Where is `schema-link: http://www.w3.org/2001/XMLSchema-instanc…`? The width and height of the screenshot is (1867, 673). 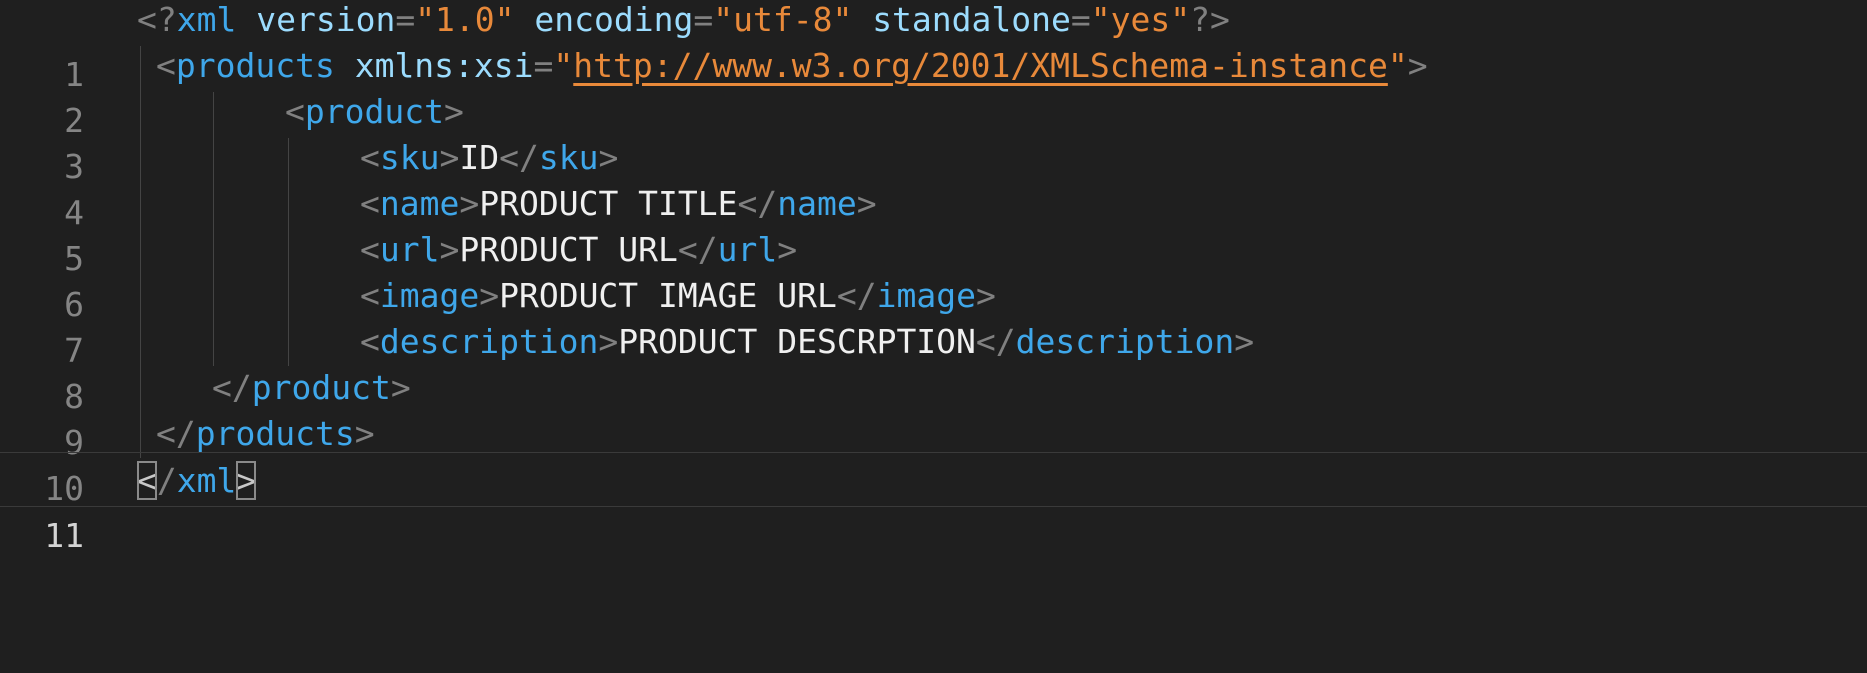 schema-link: http://www.w3.org/2001/XMLSchema-instanc… is located at coordinates (980, 65).